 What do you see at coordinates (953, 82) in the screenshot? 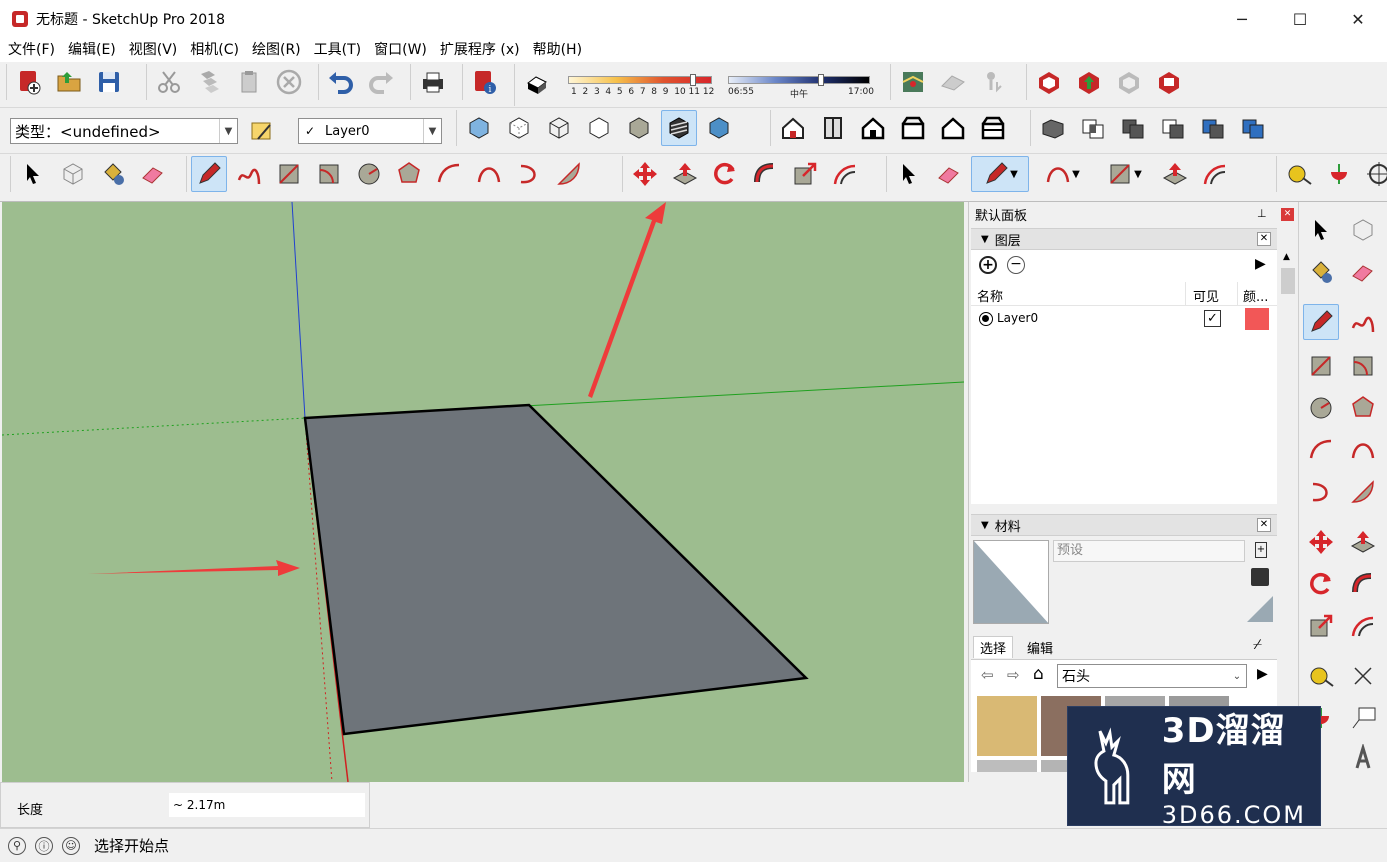
I see `toggle-terrain-button` at bounding box center [953, 82].